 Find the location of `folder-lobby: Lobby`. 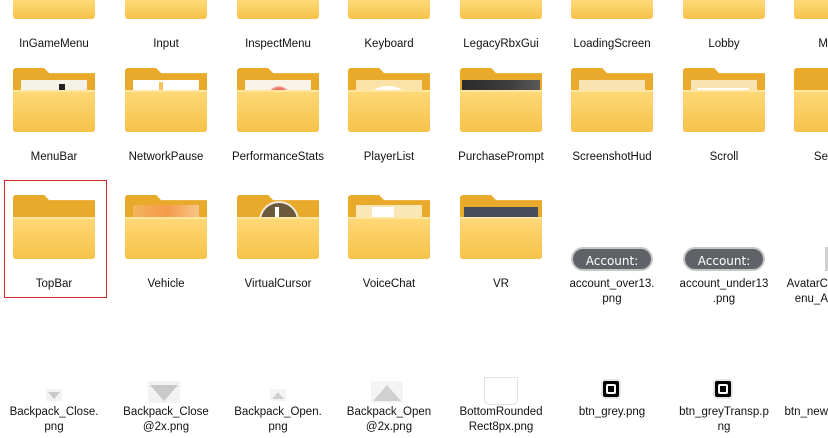

folder-lobby: Lobby is located at coordinates (724, 28).